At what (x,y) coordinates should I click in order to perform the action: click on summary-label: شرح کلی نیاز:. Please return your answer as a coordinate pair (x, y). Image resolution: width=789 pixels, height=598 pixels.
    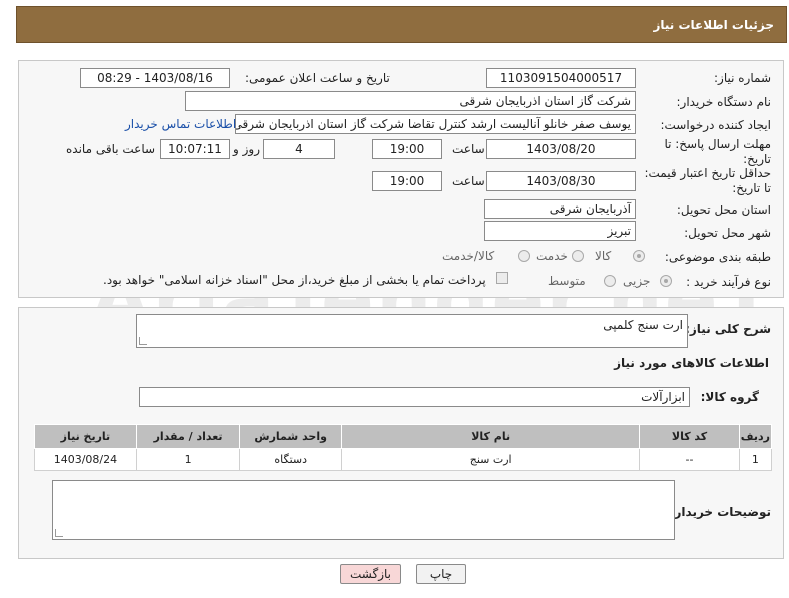
    Looking at the image, I should click on (728, 329).